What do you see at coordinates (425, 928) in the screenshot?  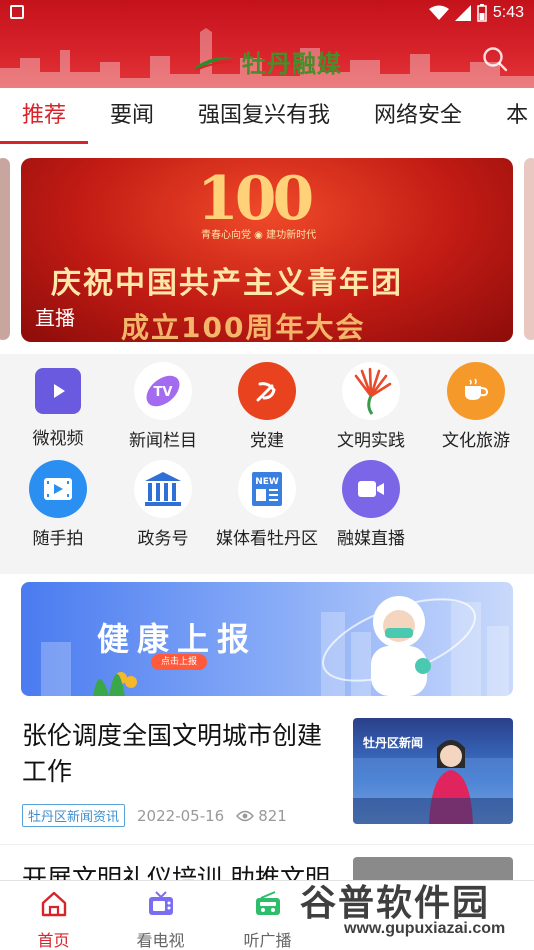 I see `watermark-url: www.gupuxiazai.com` at bounding box center [425, 928].